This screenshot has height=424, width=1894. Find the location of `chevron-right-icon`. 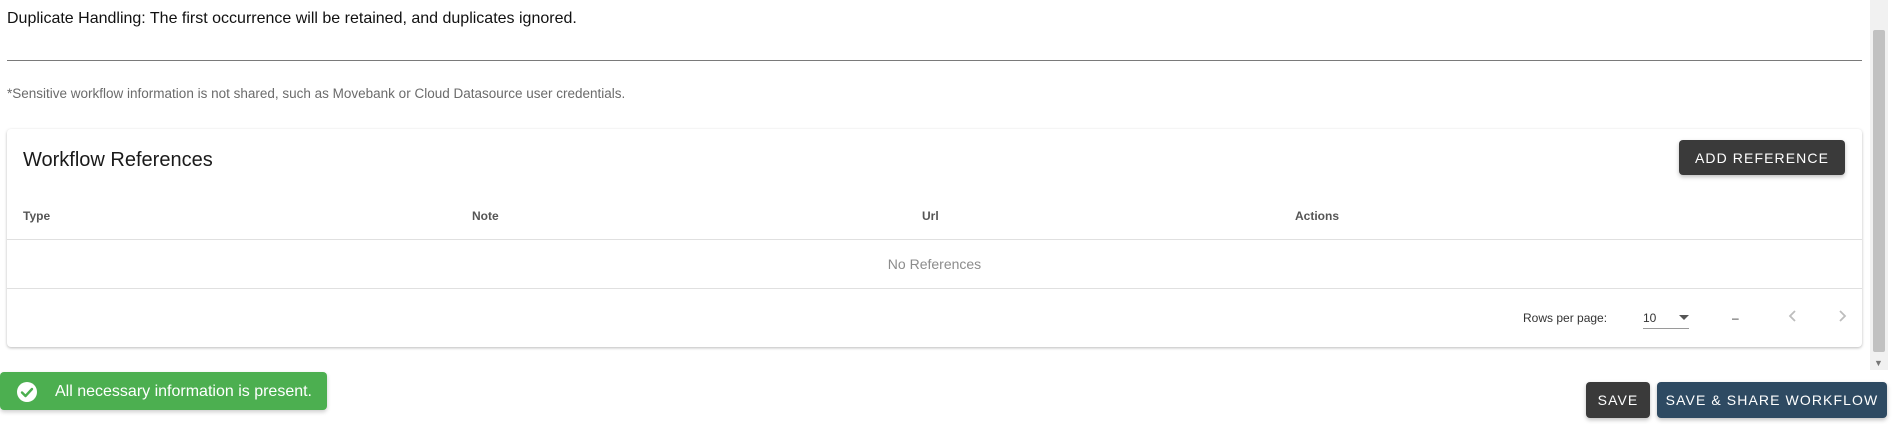

chevron-right-icon is located at coordinates (1843, 316).